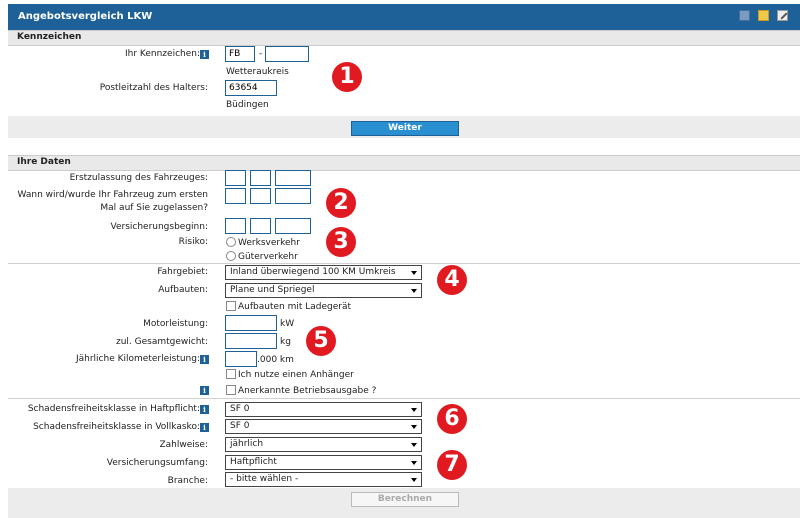  What do you see at coordinates (112, 195) in the screenshot?
I see `zulassung-label-line1: Wann wird/wurde Ihr Fahrzeug zum ersten` at bounding box center [112, 195].